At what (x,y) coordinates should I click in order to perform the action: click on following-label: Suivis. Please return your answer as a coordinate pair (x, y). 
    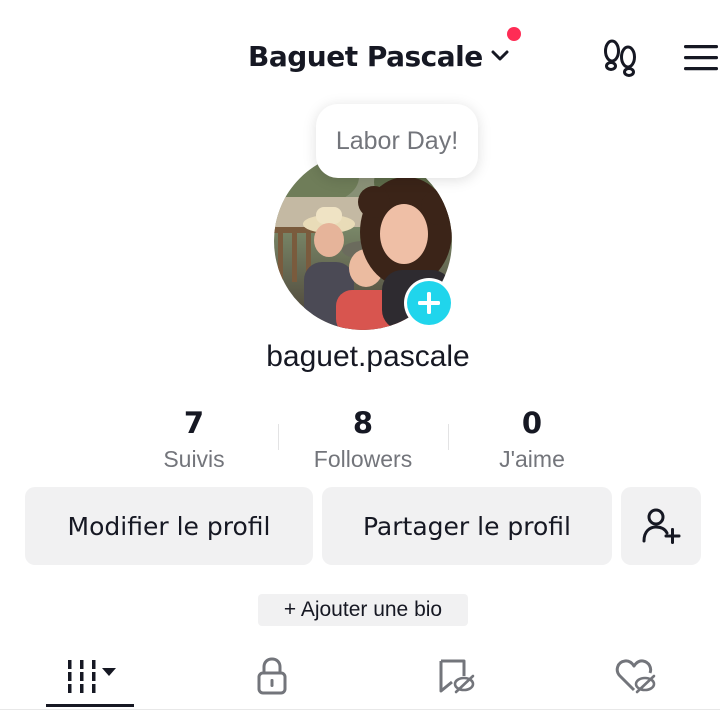
    Looking at the image, I should click on (194, 459).